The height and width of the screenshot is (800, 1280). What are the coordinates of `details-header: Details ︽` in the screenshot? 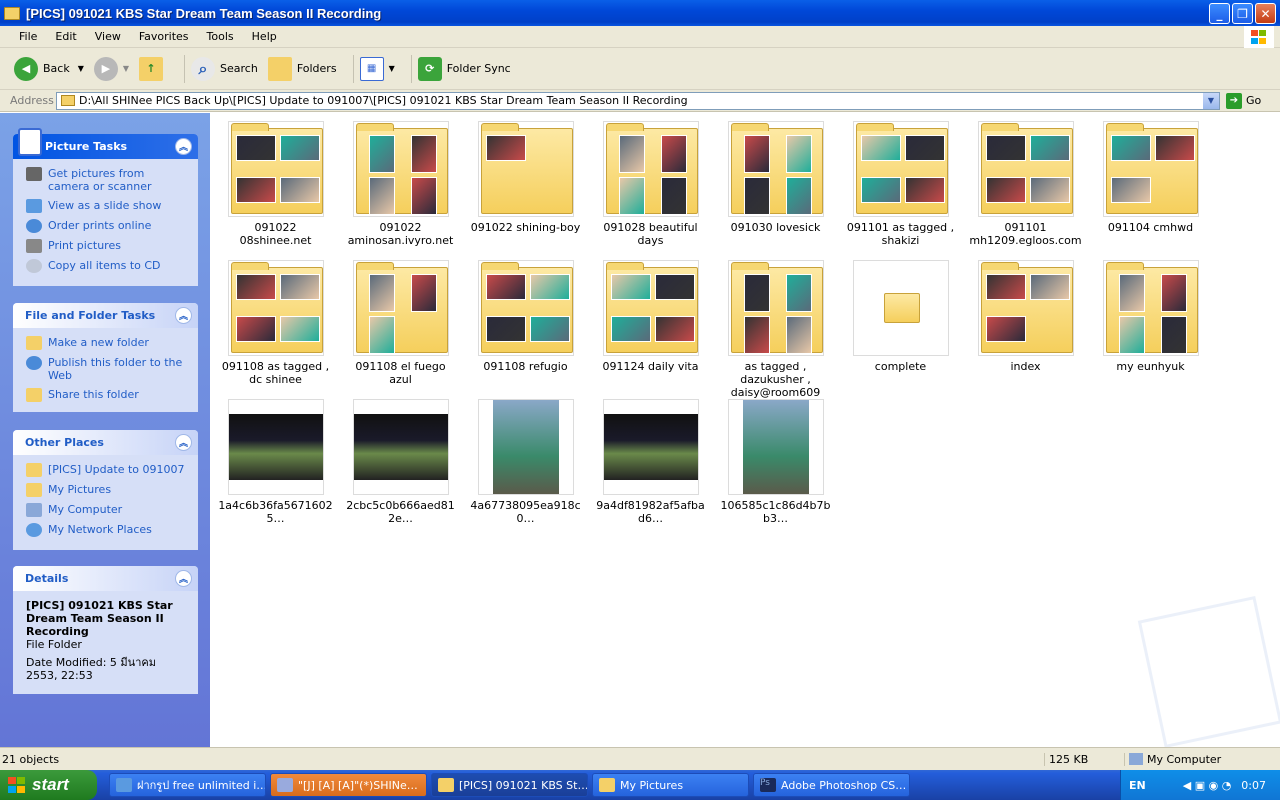 It's located at (105, 578).